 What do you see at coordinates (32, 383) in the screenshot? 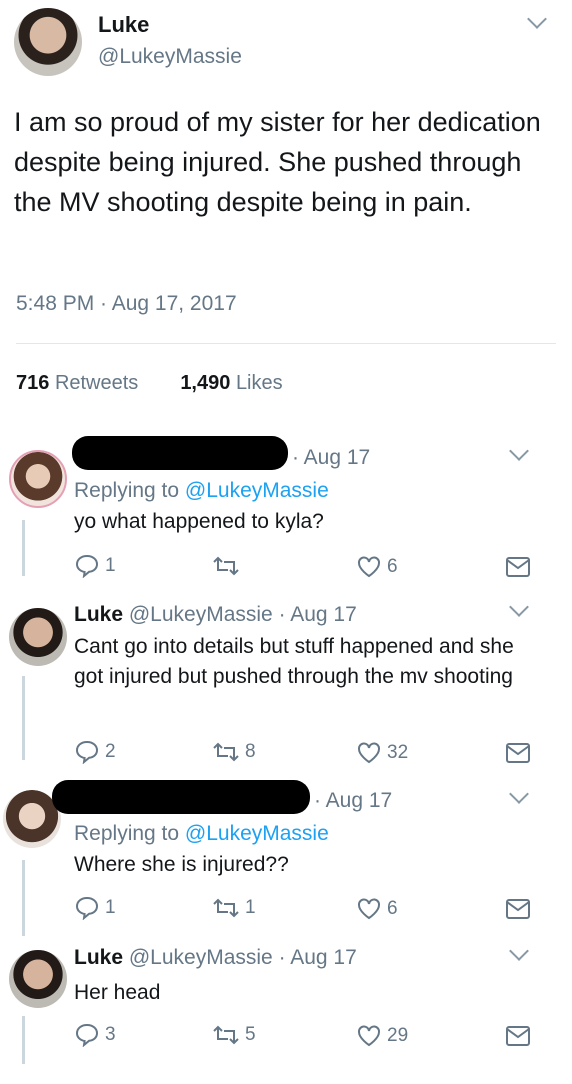
I see `retweets-count: 716` at bounding box center [32, 383].